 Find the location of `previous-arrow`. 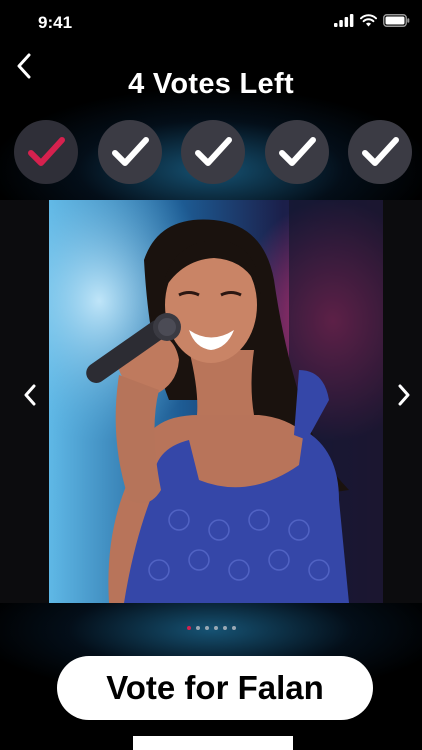

previous-arrow is located at coordinates (30, 395).